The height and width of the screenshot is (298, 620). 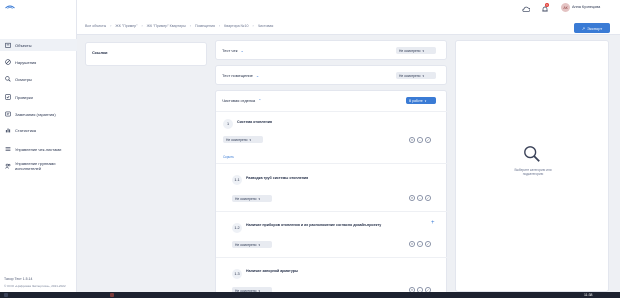 I want to click on sidebar-item-label: Управление чек-листами, so click(x=38, y=149).